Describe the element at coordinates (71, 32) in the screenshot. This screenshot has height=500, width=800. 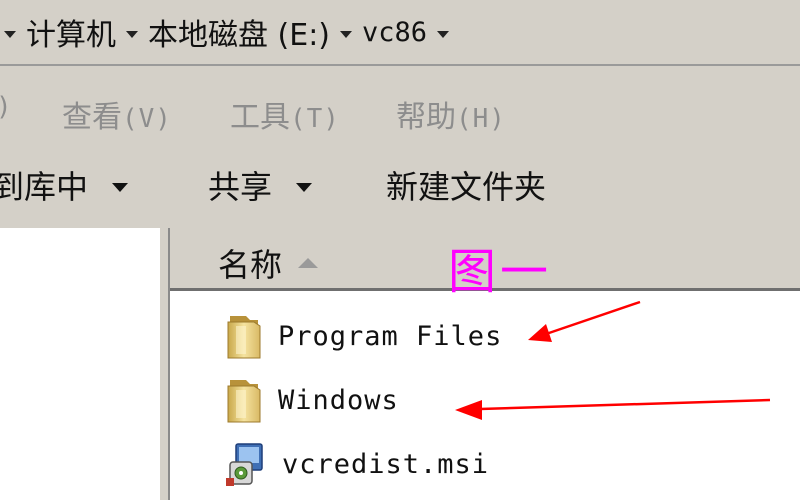
I see `breadcrumb-computer: 计算机` at that location.